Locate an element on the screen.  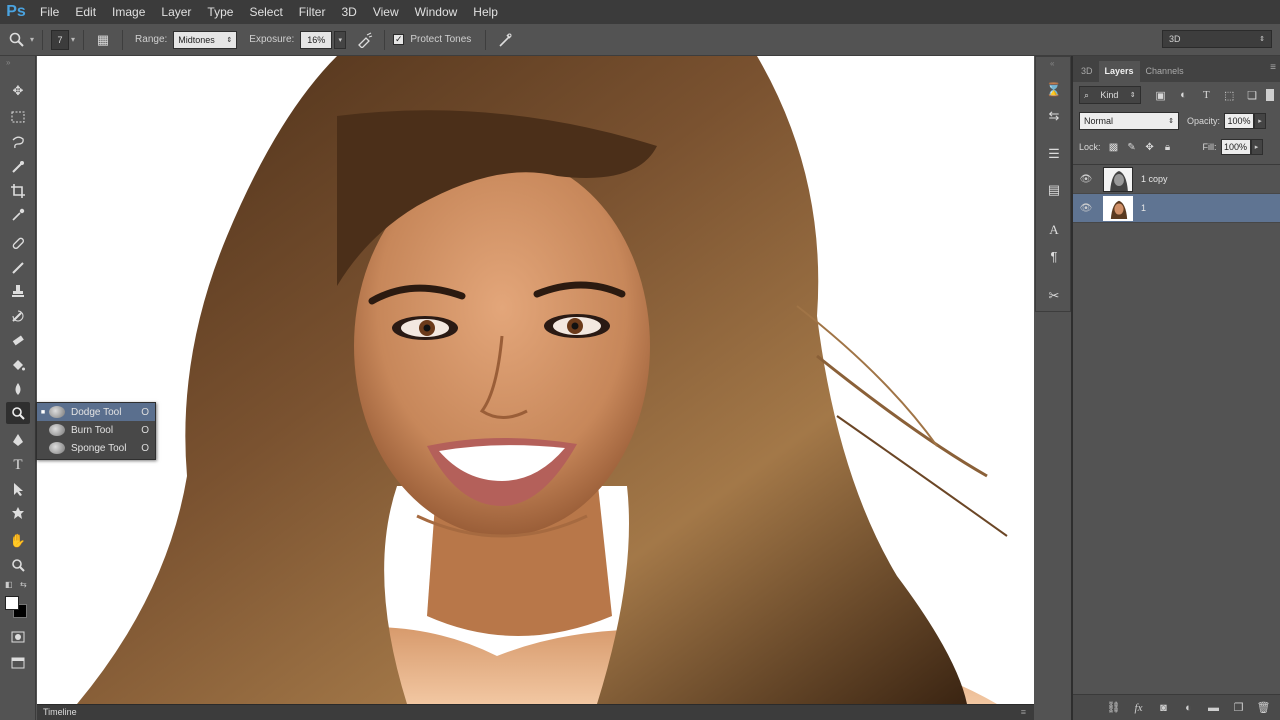
lock-image-icon: ✎ is located at coordinates (1132, 147).